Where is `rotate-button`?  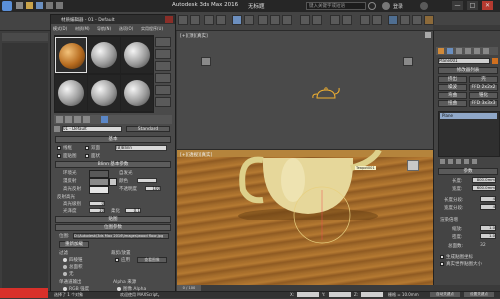
rotate-button is located at coordinates (275, 20).